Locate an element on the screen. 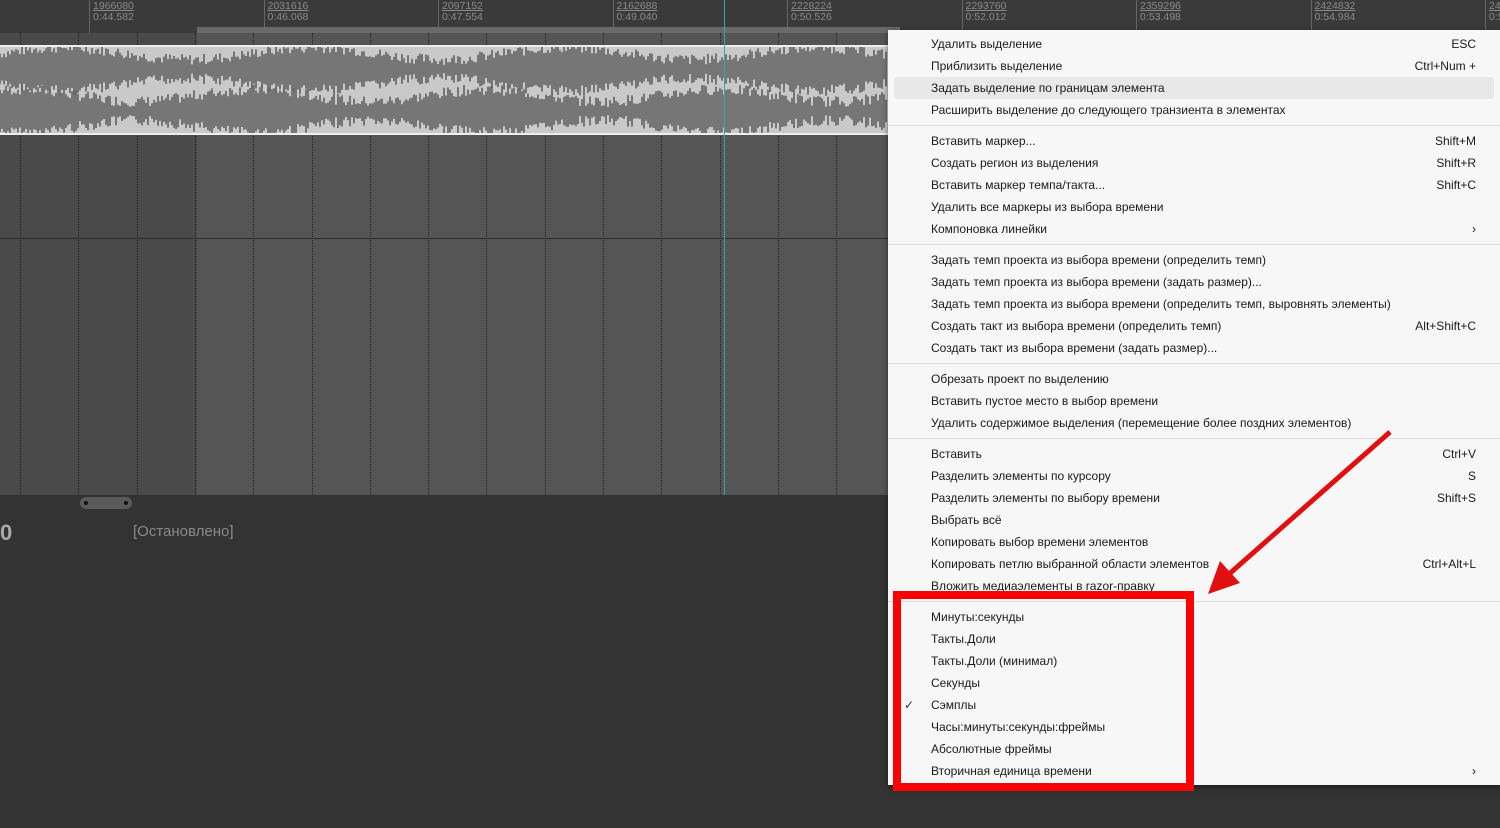  annotation-arrow is located at coordinates (1300, 512).